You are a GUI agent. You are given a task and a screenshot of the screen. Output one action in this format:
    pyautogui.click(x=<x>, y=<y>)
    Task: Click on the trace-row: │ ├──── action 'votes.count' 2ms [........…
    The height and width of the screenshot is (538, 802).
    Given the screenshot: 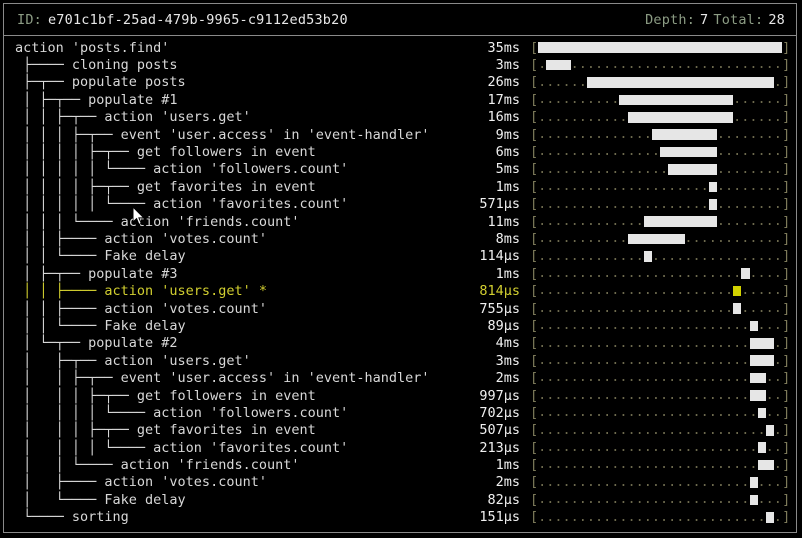 What is the action you would take?
    pyautogui.click(x=400, y=482)
    